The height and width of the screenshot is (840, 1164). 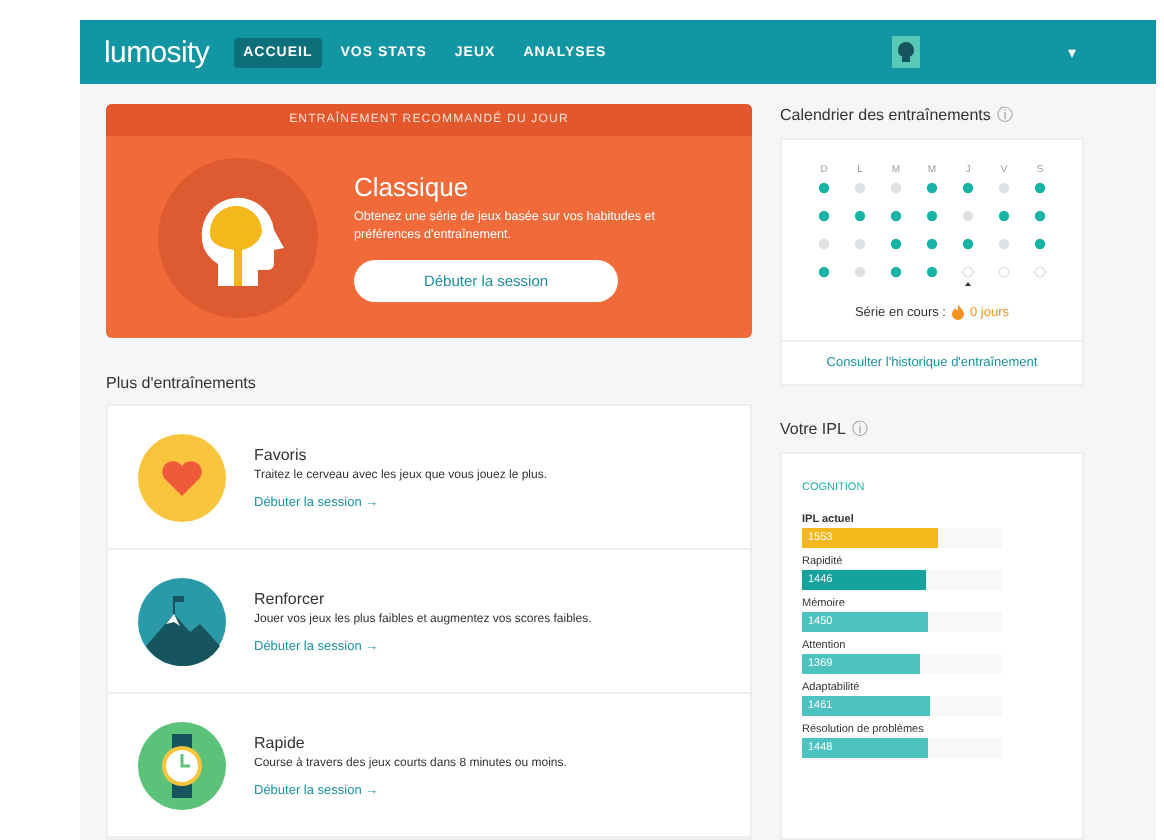 I want to click on workout-title: Favoris, so click(x=281, y=454).